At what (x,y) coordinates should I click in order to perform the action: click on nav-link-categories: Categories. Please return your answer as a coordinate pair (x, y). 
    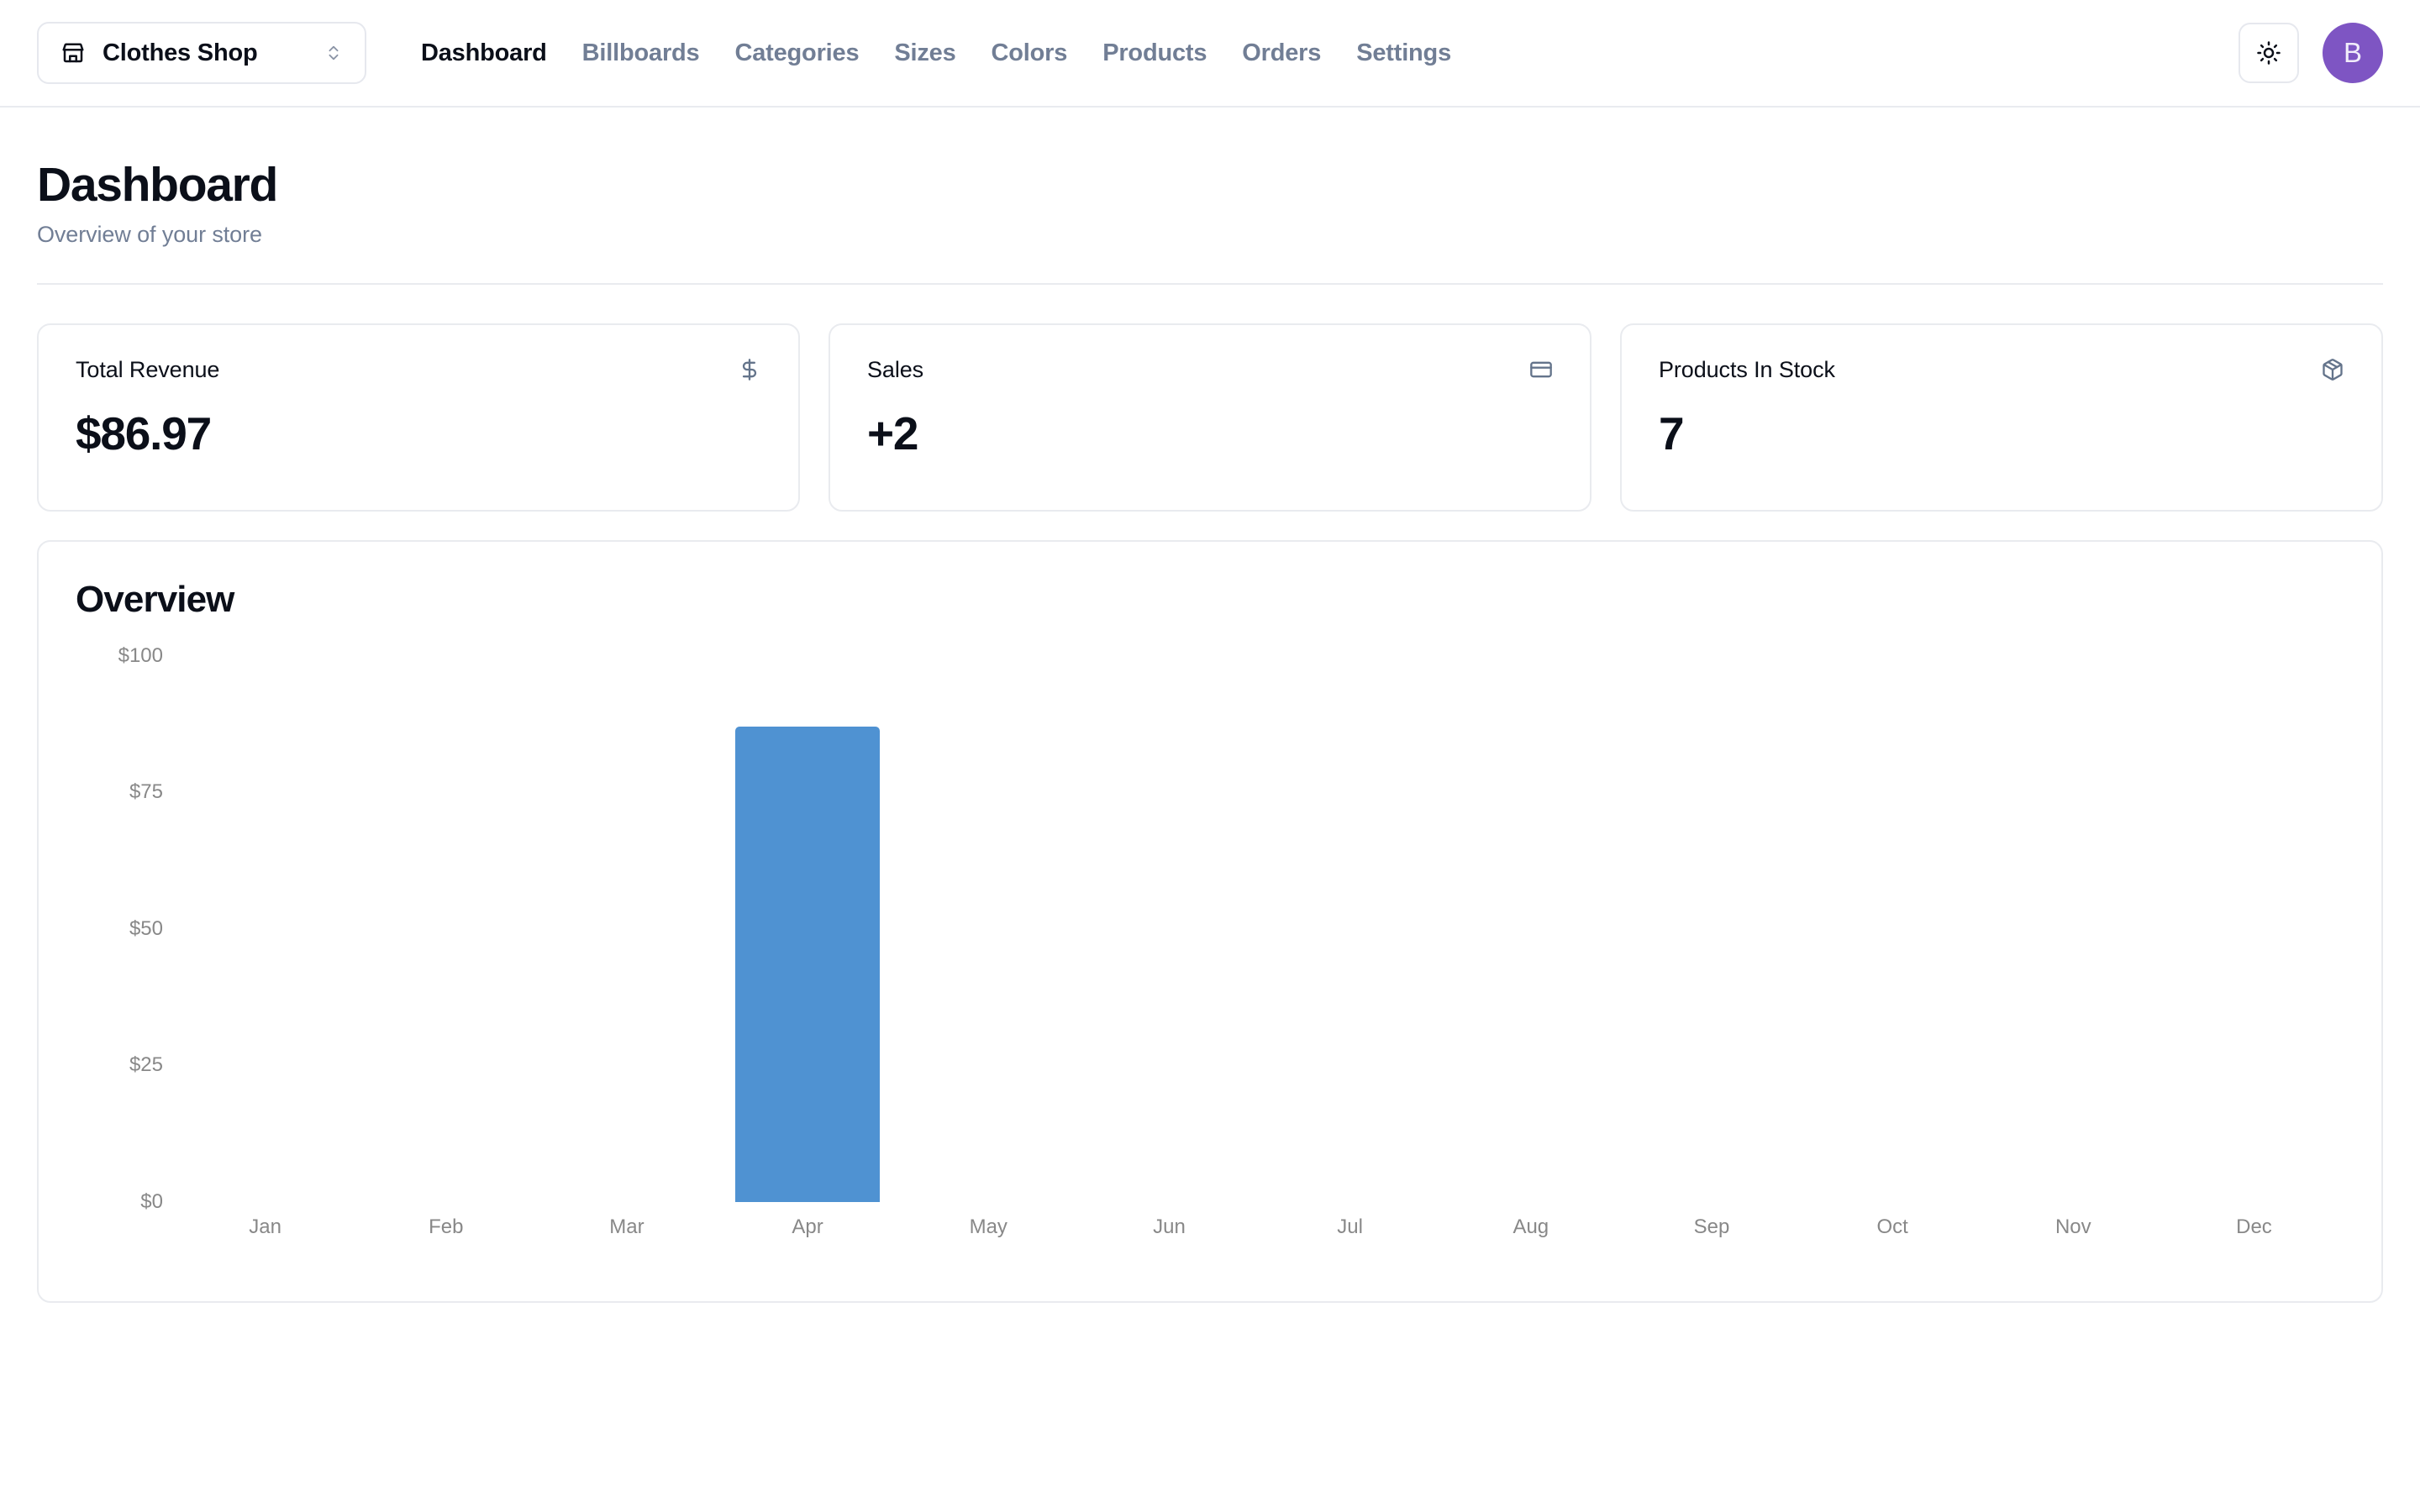
    Looking at the image, I should click on (796, 53).